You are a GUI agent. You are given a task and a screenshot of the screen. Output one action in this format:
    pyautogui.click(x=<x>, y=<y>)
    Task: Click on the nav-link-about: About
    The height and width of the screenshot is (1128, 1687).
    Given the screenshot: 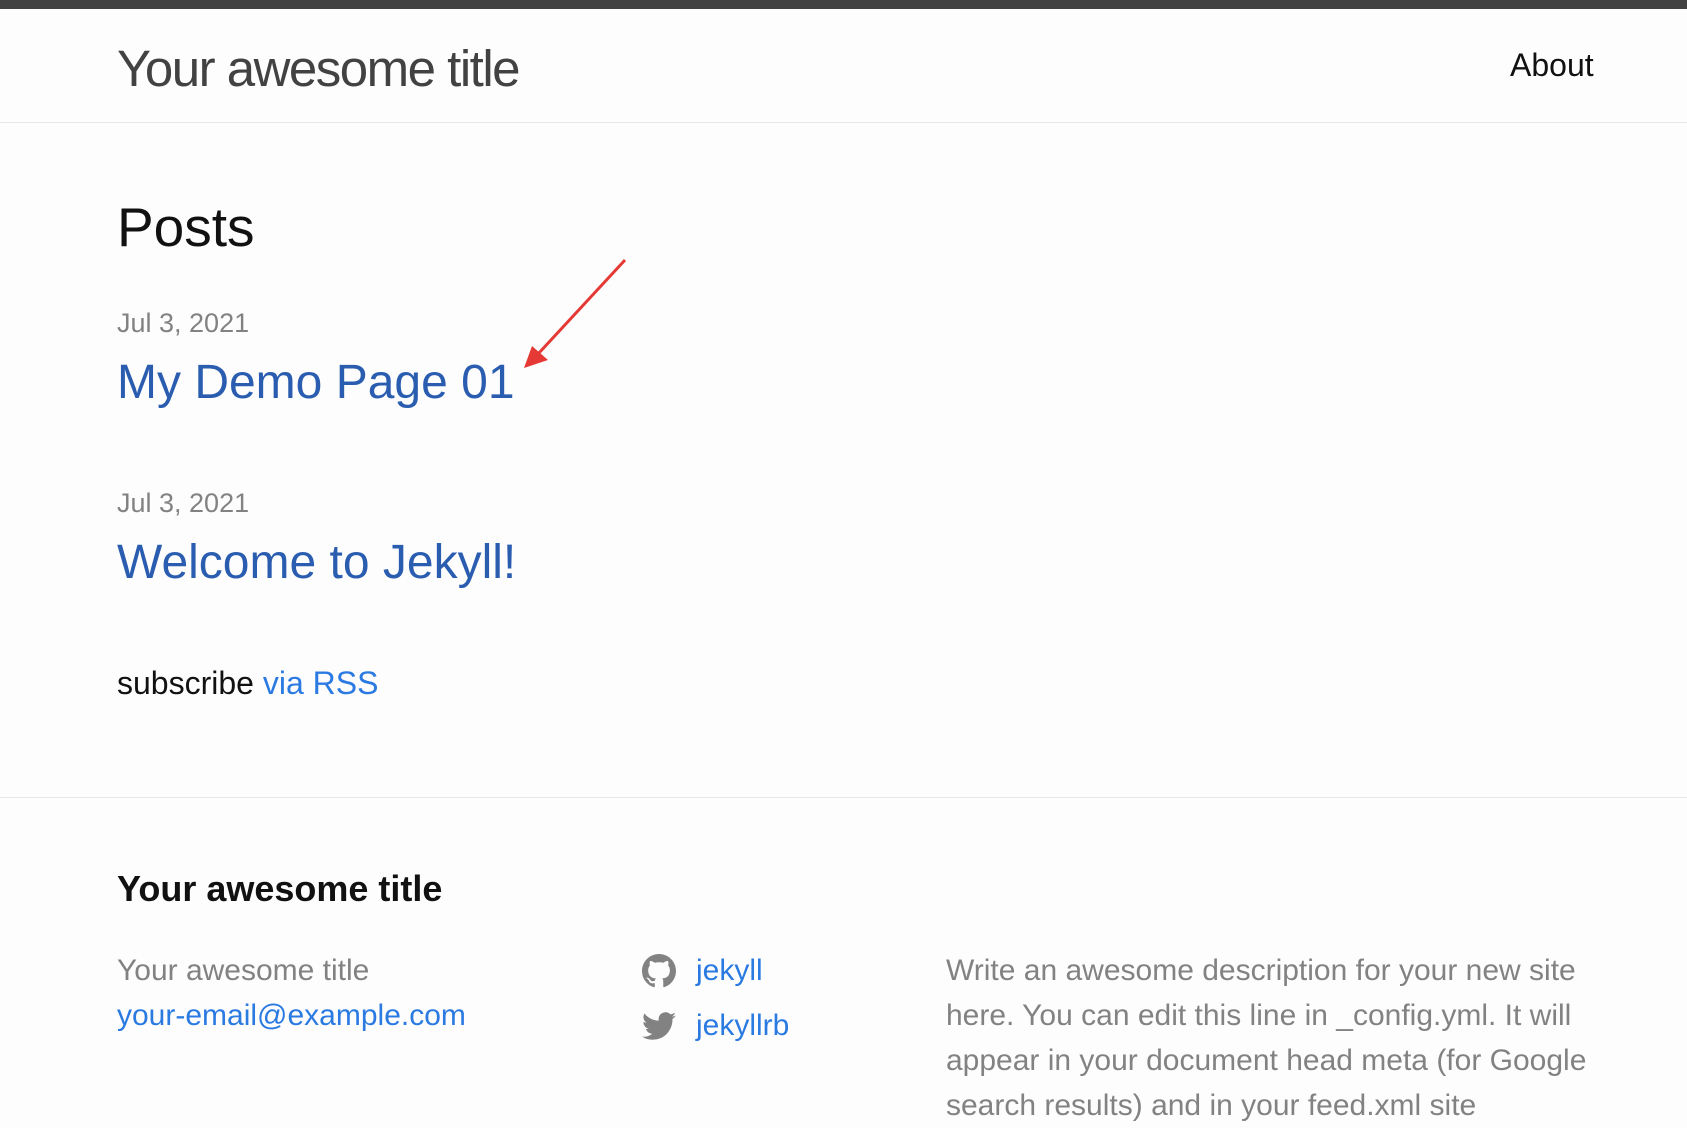 What is the action you would take?
    pyautogui.click(x=1552, y=65)
    